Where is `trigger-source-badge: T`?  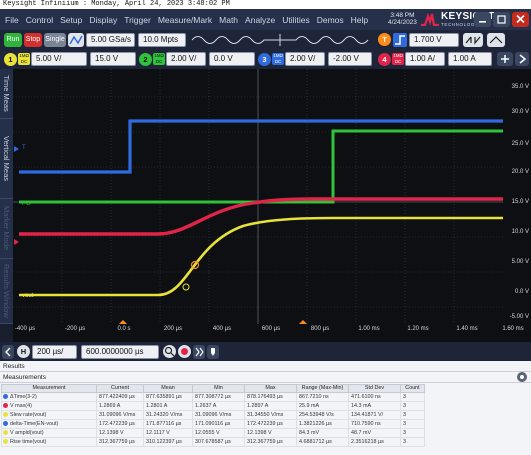
trigger-source-badge: T is located at coordinates (384, 39).